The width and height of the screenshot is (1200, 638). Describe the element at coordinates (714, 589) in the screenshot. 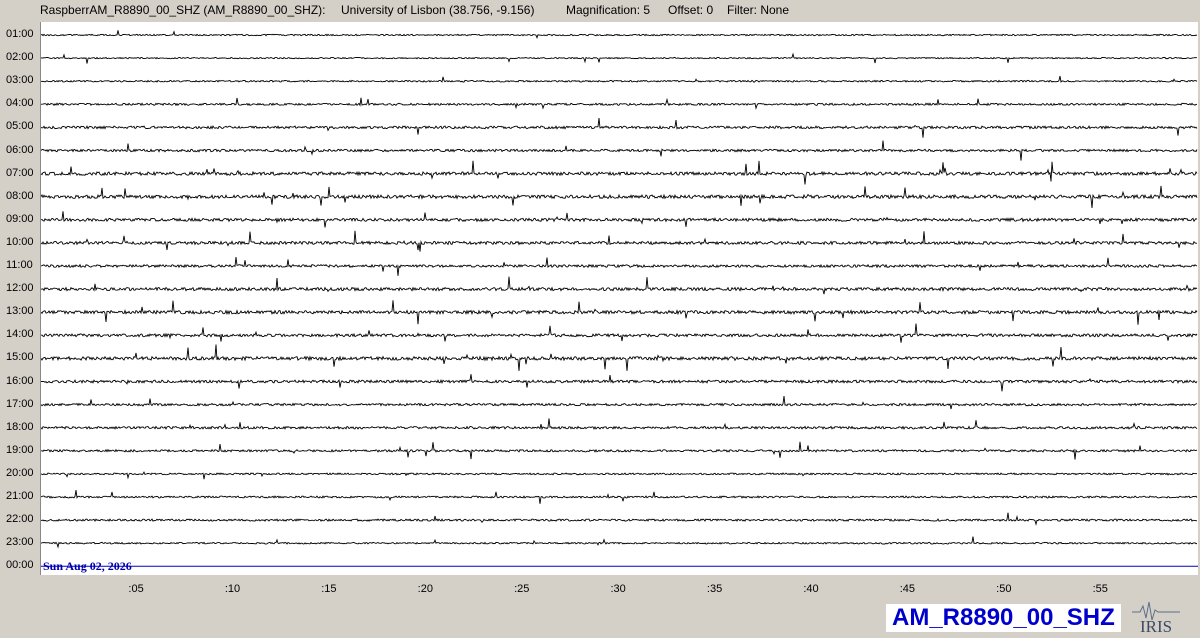

I see `minute-tick-label: :35` at that location.